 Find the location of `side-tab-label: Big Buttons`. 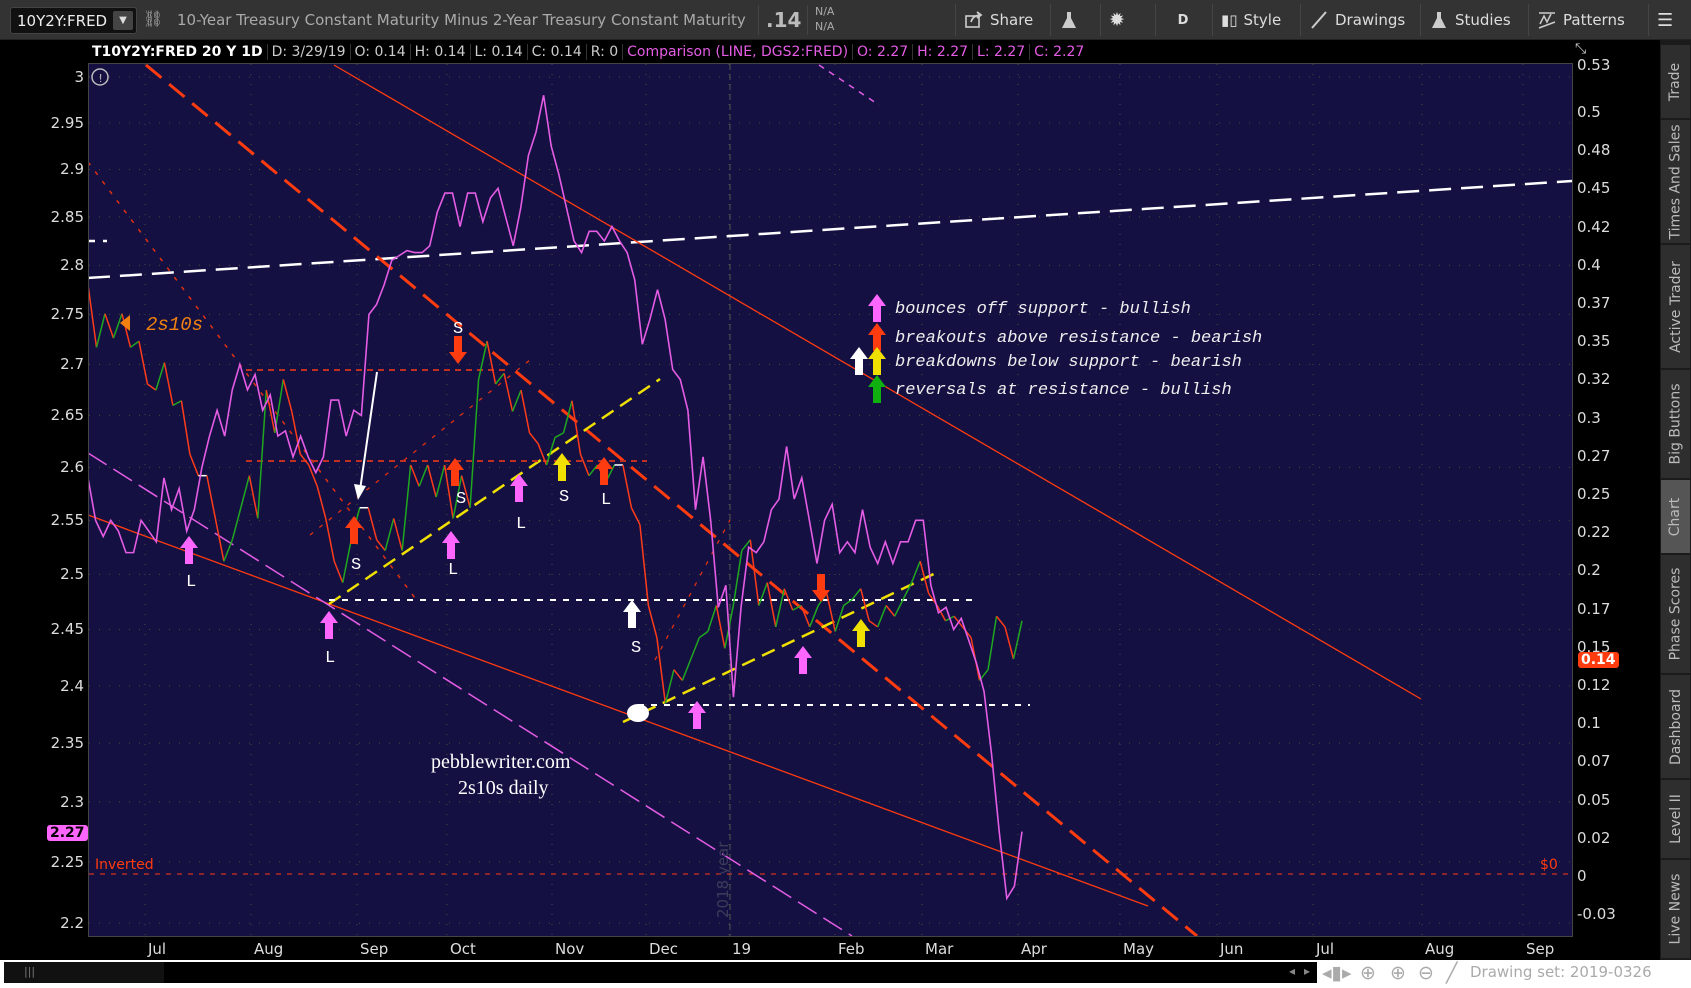

side-tab-label: Big Buttons is located at coordinates (1675, 424).